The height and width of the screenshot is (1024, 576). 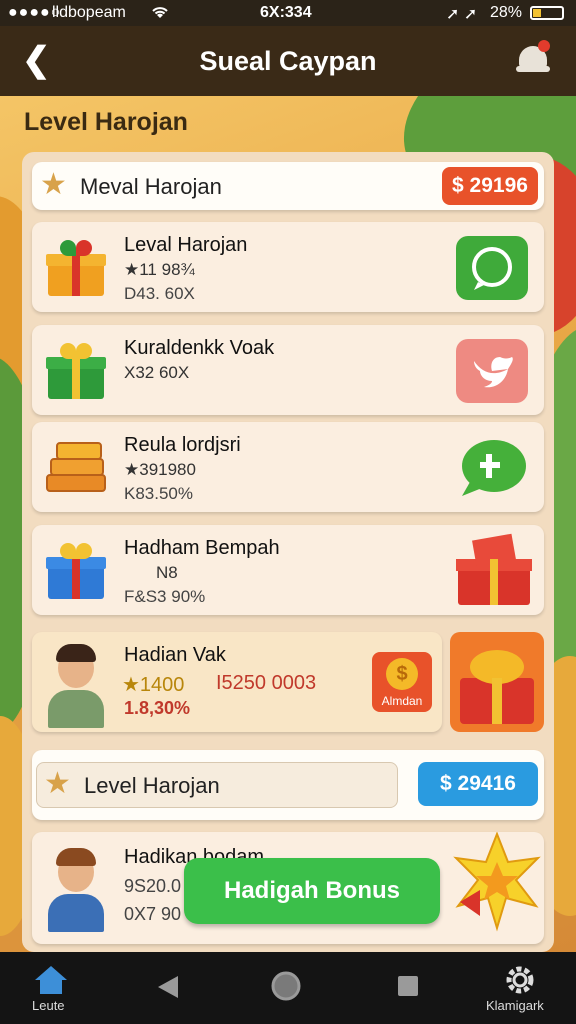 I want to click on page-title: Sueal Caypan, so click(x=288, y=61).